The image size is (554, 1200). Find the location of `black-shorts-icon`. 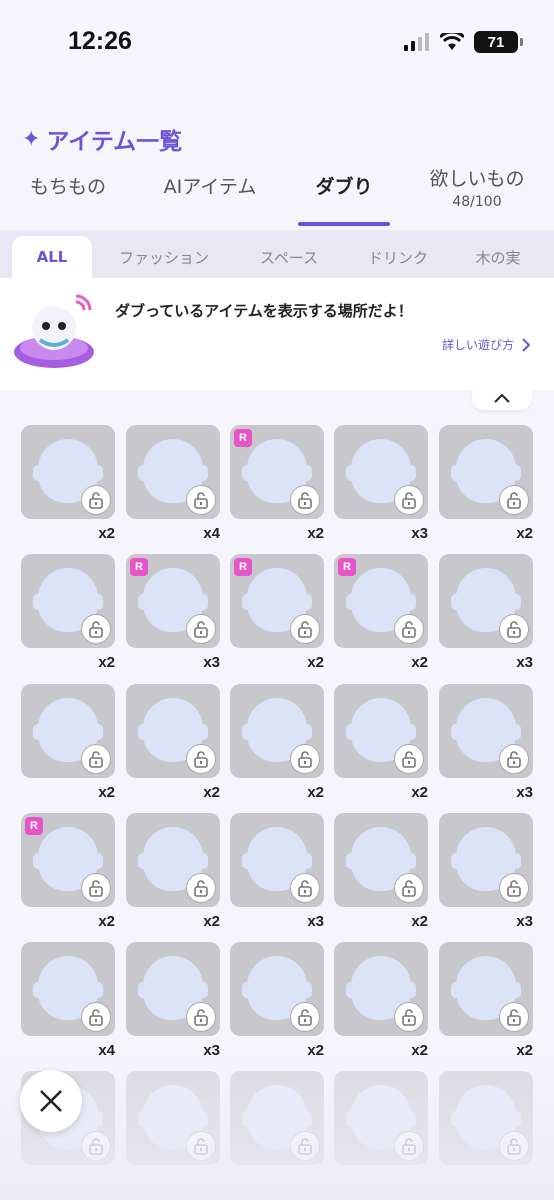

black-shorts-icon is located at coordinates (277, 860).